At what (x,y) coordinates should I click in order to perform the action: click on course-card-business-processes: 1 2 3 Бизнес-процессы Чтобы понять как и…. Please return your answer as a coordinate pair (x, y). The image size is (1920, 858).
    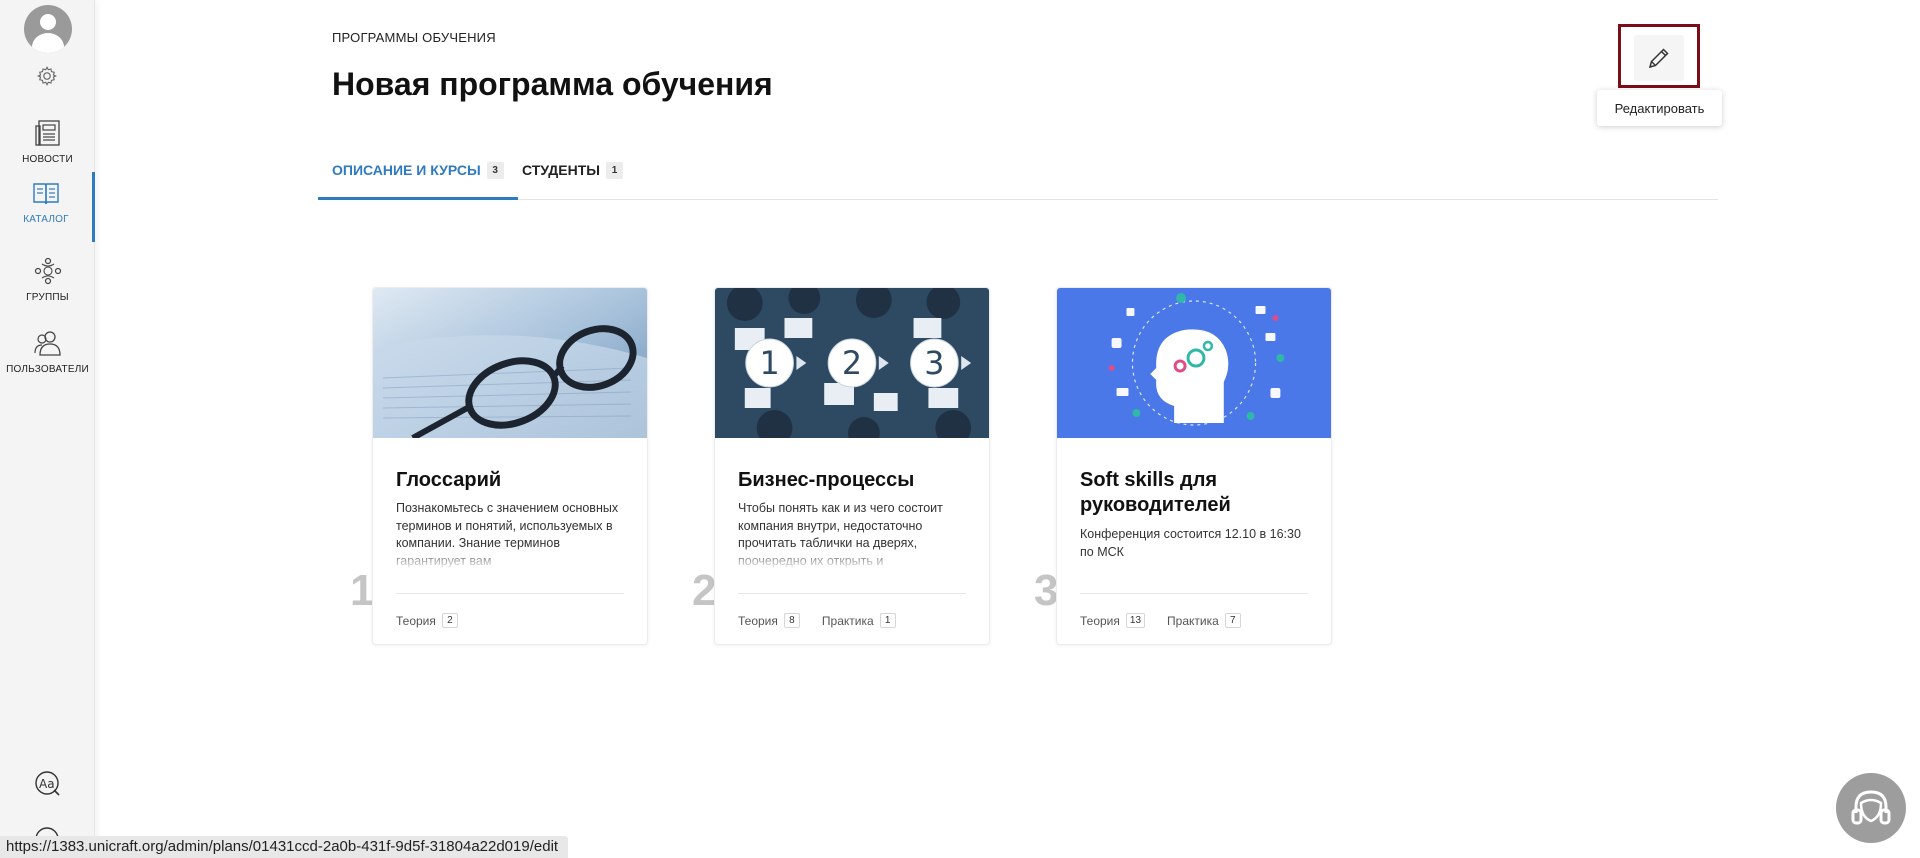
    Looking at the image, I should click on (852, 466).